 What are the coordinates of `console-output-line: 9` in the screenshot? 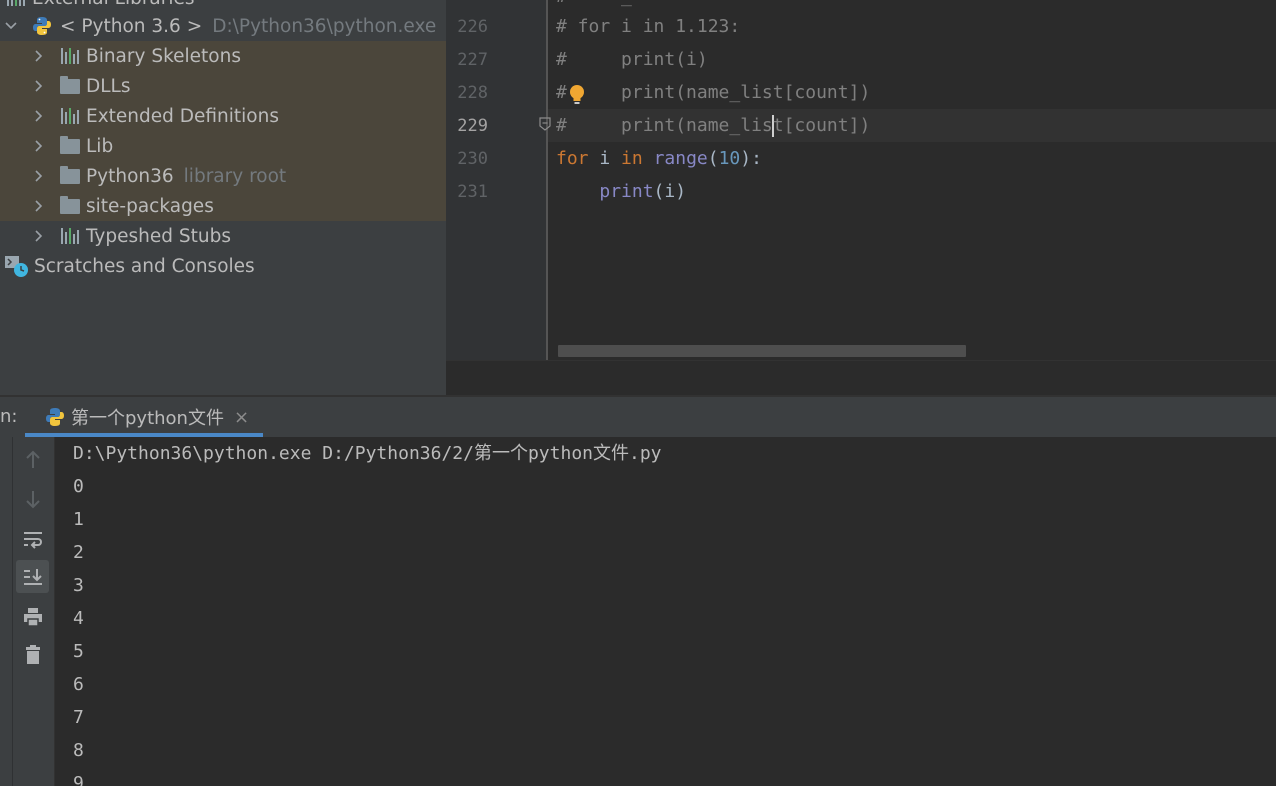 It's located at (78, 779).